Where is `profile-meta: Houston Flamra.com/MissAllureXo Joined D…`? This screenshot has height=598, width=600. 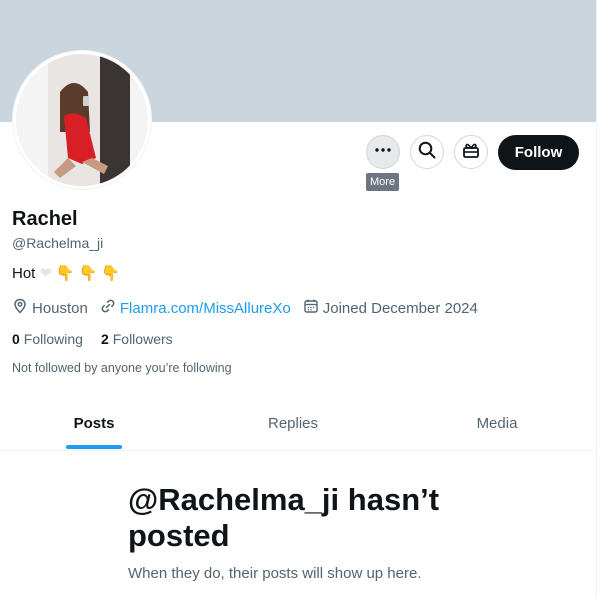
profile-meta: Houston Flamra.com/MissAllureXo Joined D… is located at coordinates (251, 308).